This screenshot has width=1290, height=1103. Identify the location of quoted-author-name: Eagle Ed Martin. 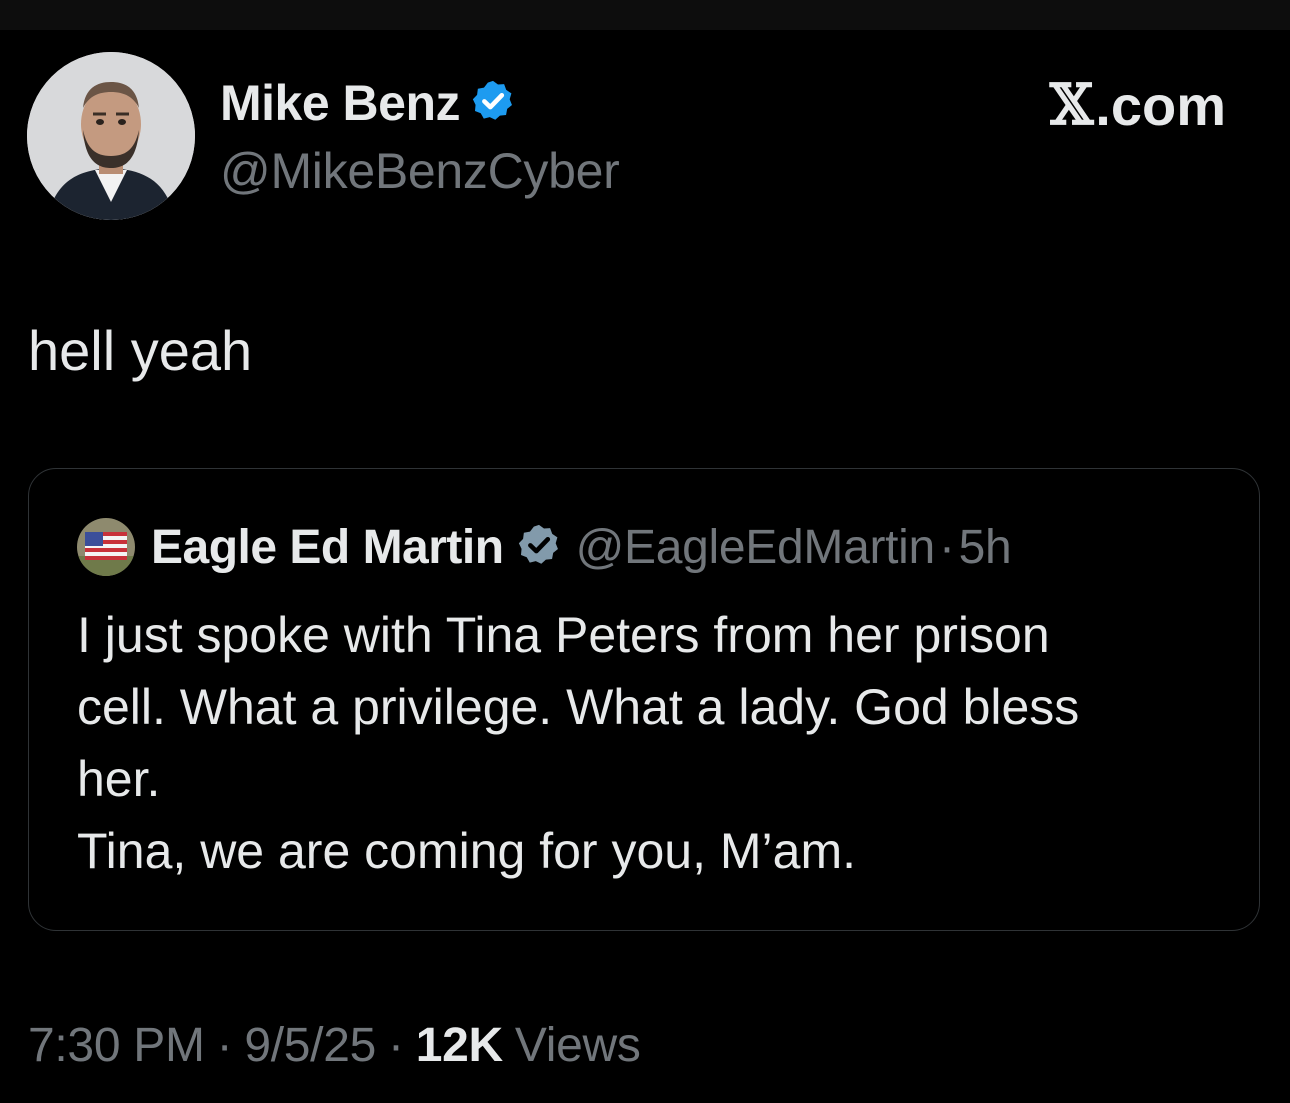
(327, 547).